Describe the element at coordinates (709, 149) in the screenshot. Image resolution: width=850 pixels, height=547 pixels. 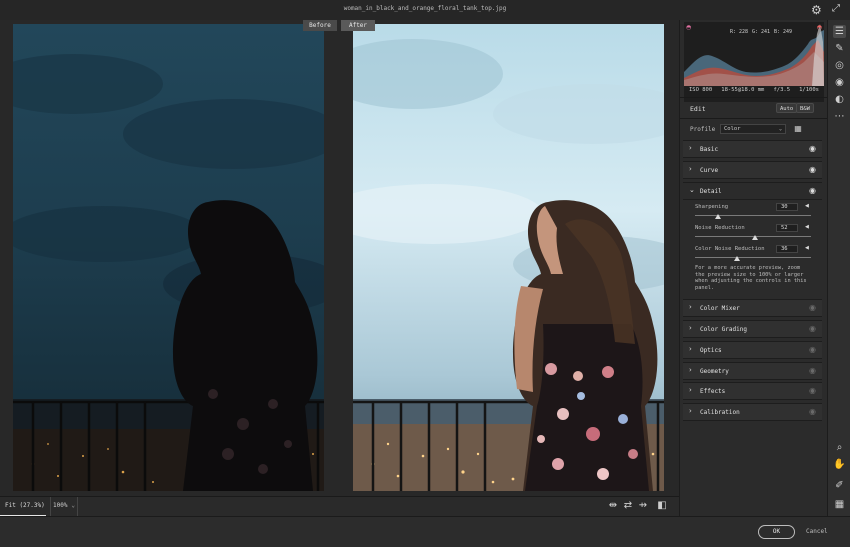
I see `section-label: Basic` at that location.